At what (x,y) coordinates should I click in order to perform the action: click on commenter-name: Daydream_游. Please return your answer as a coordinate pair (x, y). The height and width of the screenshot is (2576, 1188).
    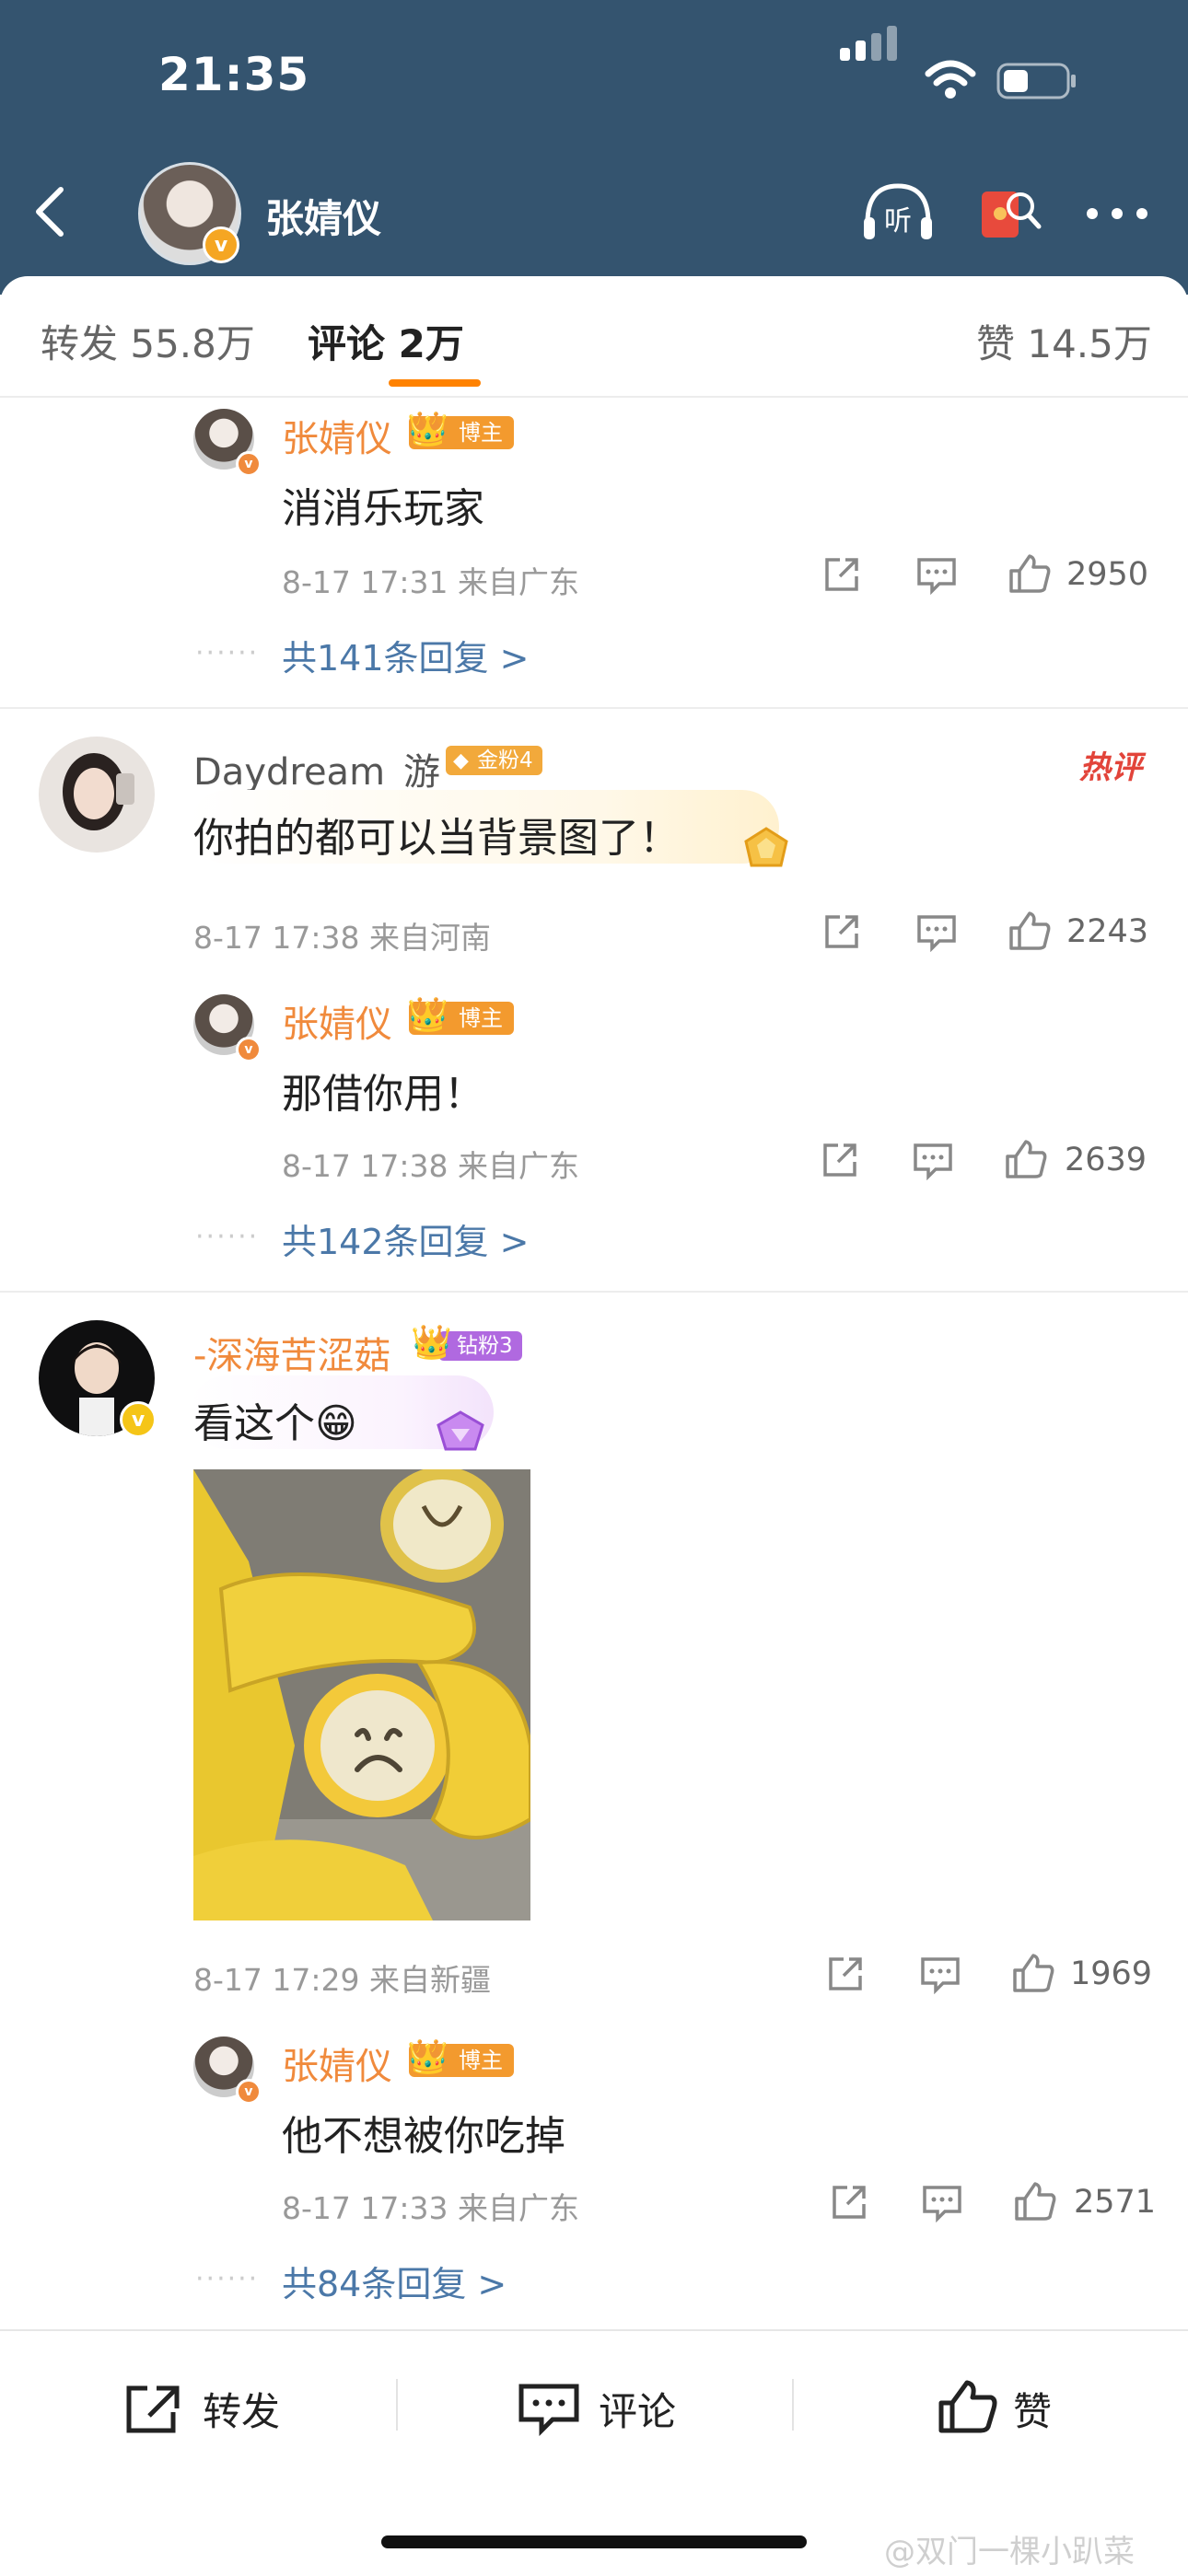
    Looking at the image, I should click on (316, 768).